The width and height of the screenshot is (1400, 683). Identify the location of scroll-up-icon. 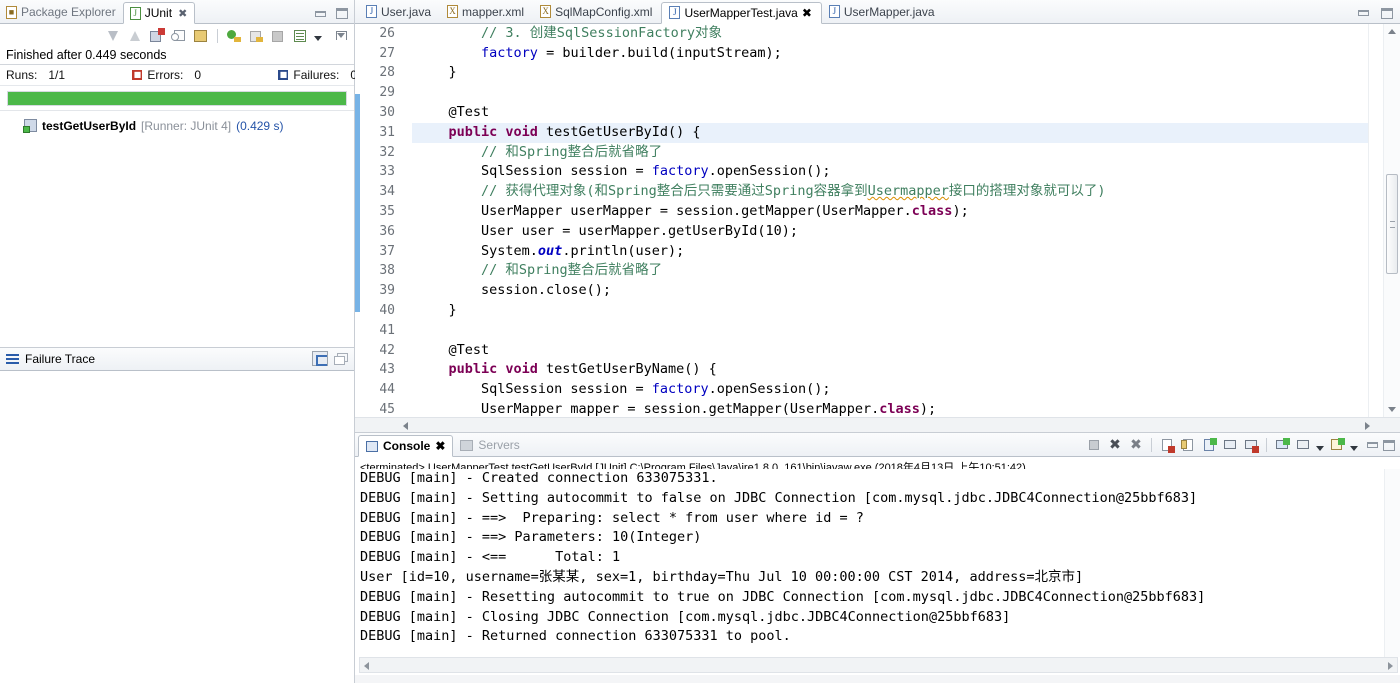
(1392, 31).